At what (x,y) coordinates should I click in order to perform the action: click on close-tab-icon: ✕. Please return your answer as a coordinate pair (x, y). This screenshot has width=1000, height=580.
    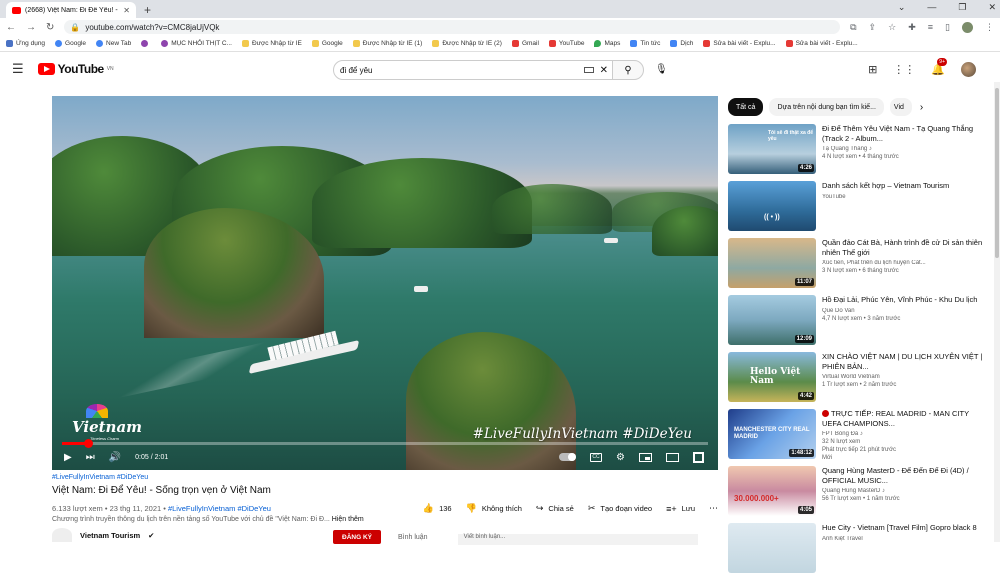
    Looking at the image, I should click on (126, 10).